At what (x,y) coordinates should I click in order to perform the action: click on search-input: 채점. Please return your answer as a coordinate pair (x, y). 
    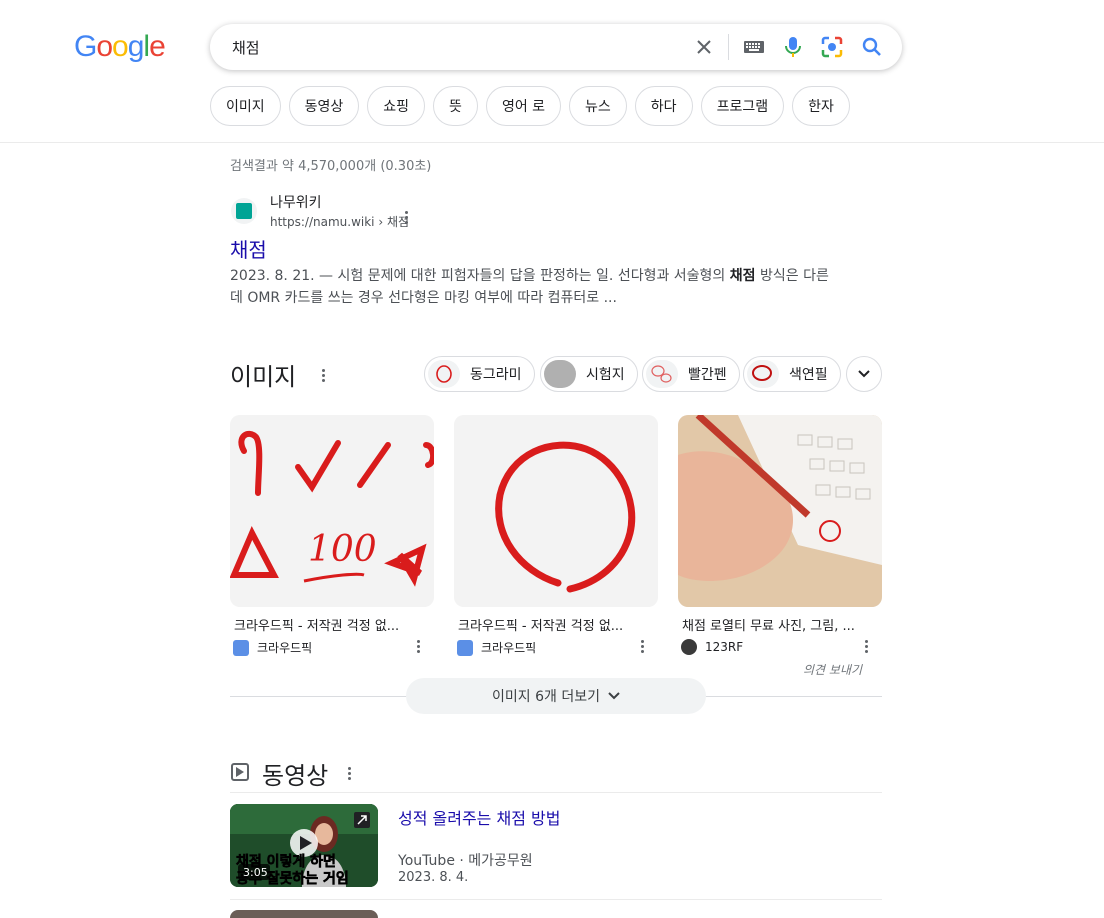
    Looking at the image, I should click on (246, 47).